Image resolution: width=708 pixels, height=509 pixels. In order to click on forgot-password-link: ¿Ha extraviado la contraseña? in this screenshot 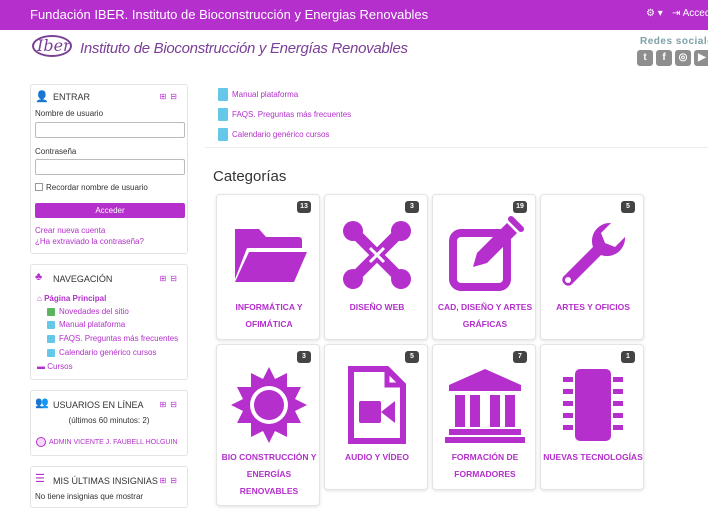, I will do `click(89, 241)`.